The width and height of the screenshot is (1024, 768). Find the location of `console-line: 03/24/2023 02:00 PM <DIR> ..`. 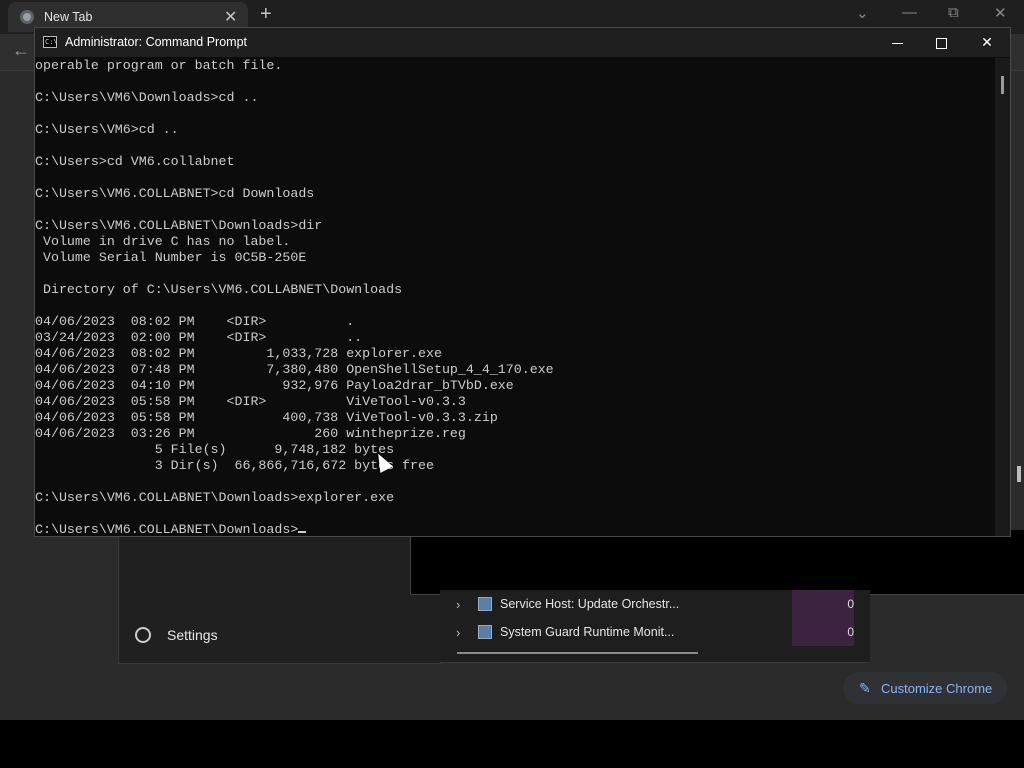

console-line: 03/24/2023 02:00 PM <DIR> .. is located at coordinates (199, 337).